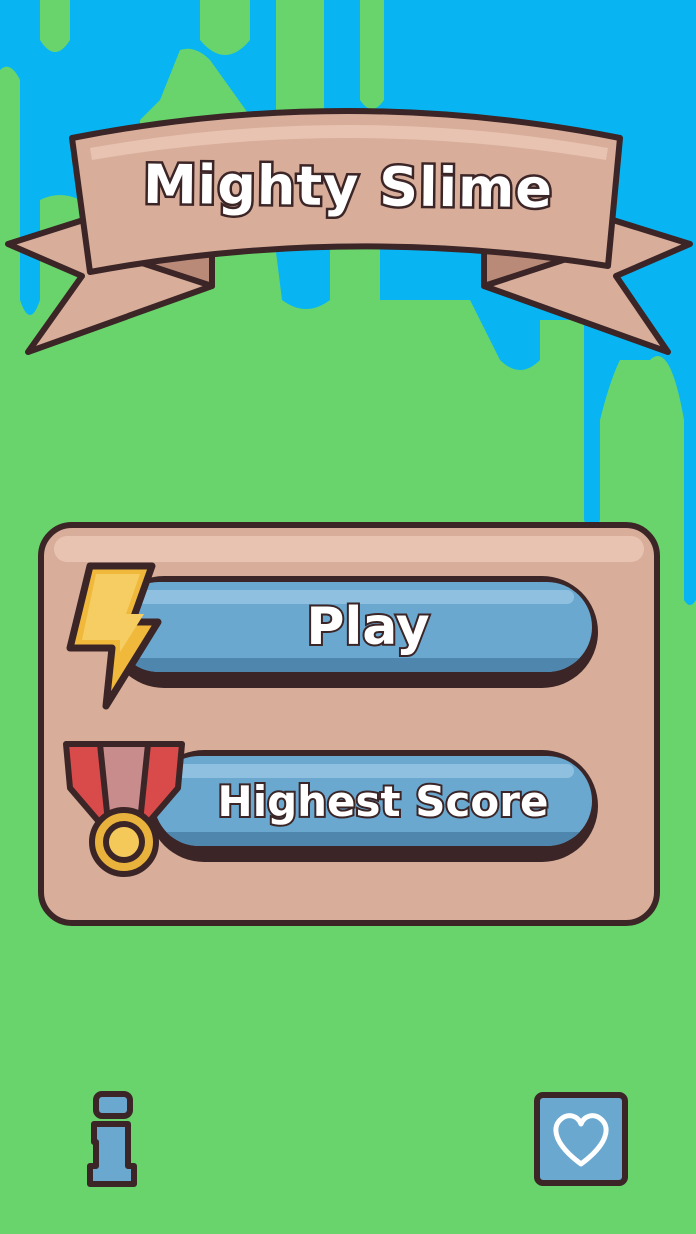 This screenshot has height=1234, width=696. I want to click on highest-score-button-label: Highest Score, so click(383, 801).